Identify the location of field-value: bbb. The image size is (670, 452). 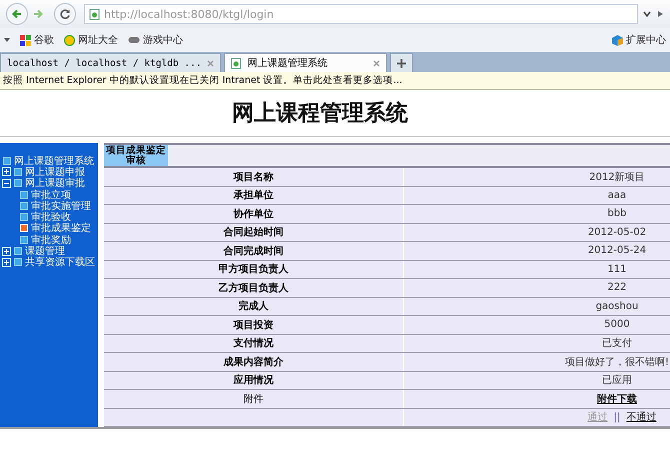
(617, 214).